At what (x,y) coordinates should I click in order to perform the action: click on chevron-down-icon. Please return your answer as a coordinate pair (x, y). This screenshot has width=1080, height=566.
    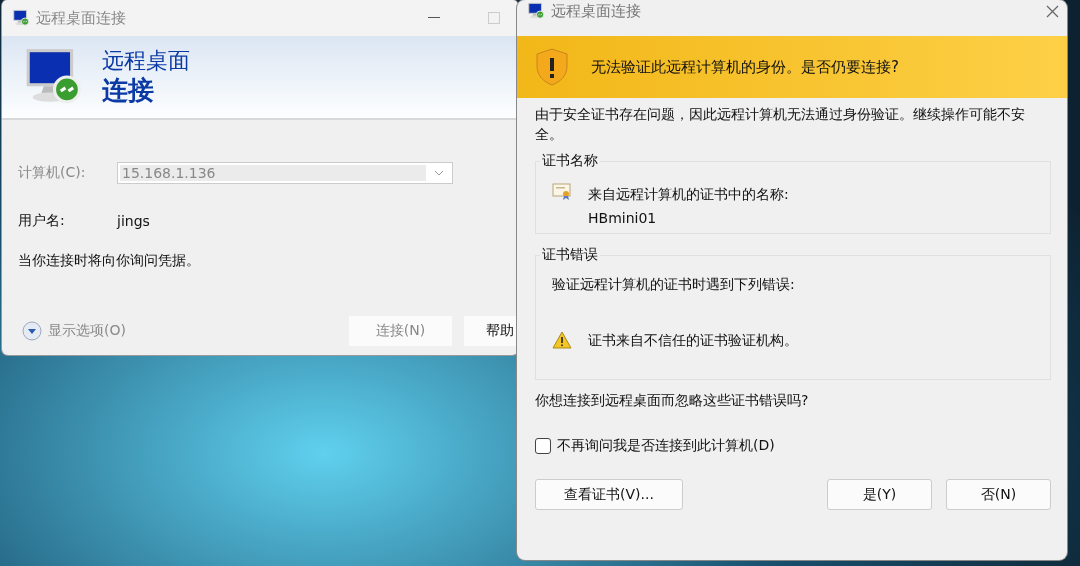
    Looking at the image, I should click on (439, 173).